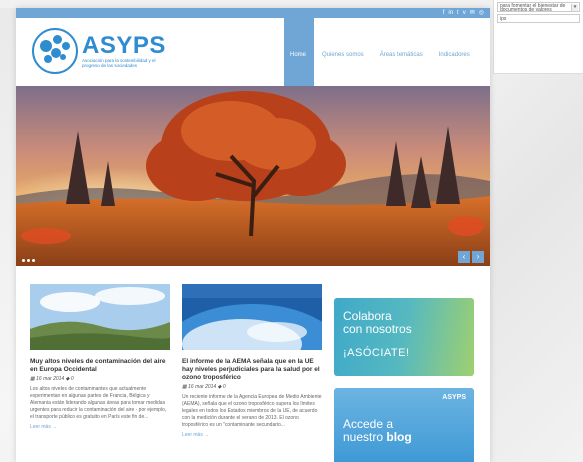 This screenshot has height=462, width=583. I want to click on facebook-icon: f, so click(444, 13).